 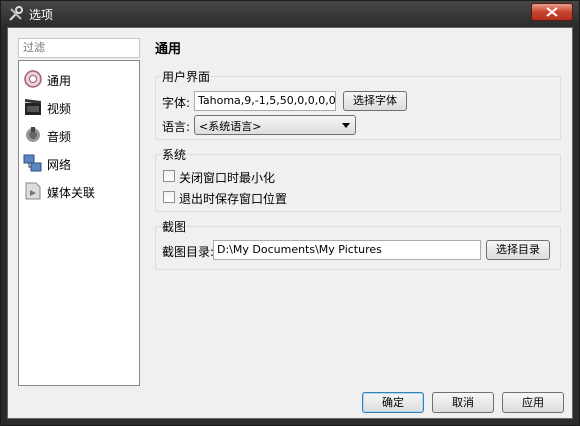 What do you see at coordinates (230, 126) in the screenshot?
I see `language-select-value: <系统语言>` at bounding box center [230, 126].